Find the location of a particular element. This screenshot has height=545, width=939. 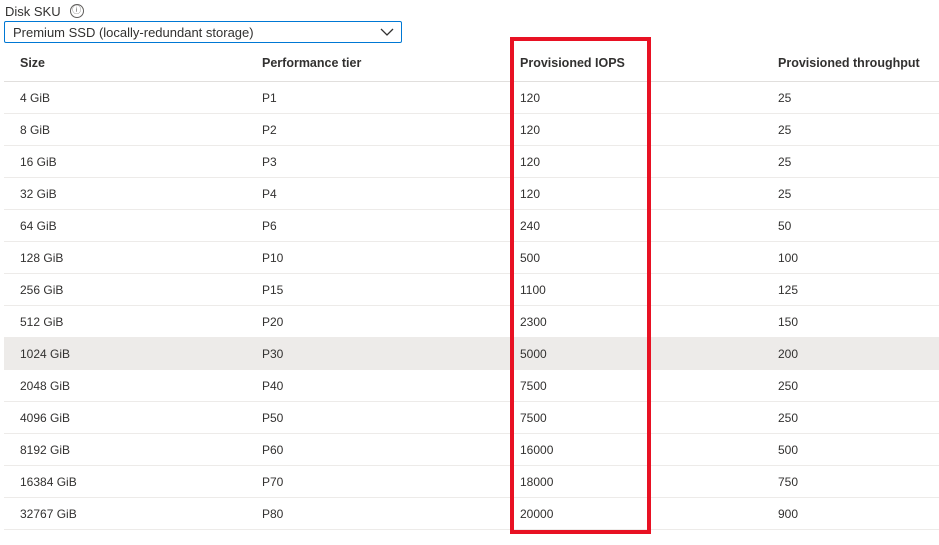

cell-performance-tier: P3 is located at coordinates (391, 161).